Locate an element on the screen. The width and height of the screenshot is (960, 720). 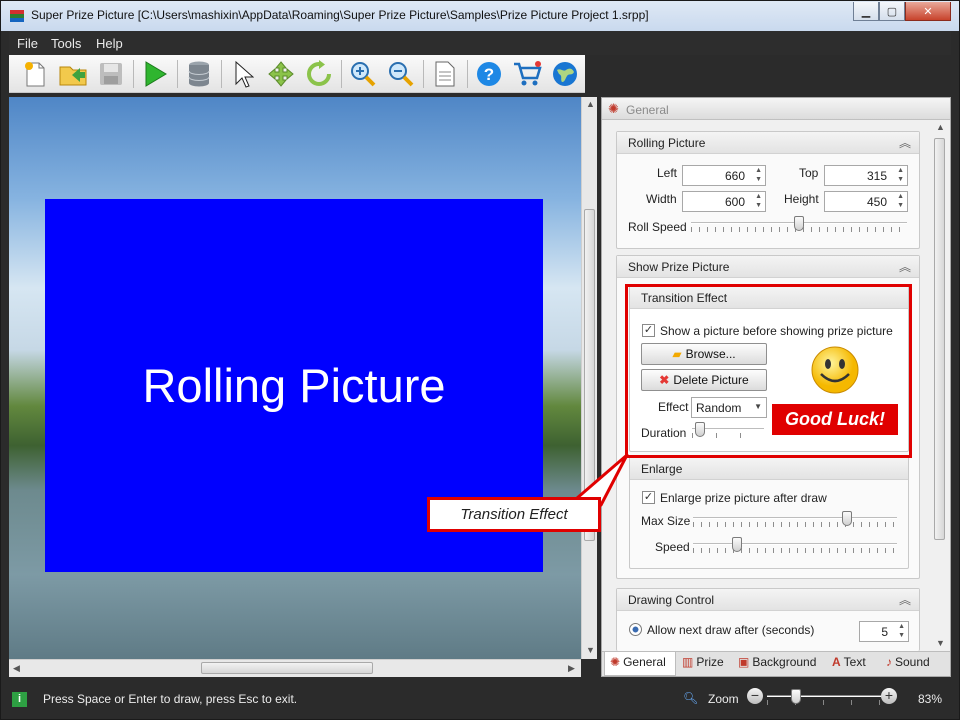
top-label: Top is located at coordinates (809, 173).